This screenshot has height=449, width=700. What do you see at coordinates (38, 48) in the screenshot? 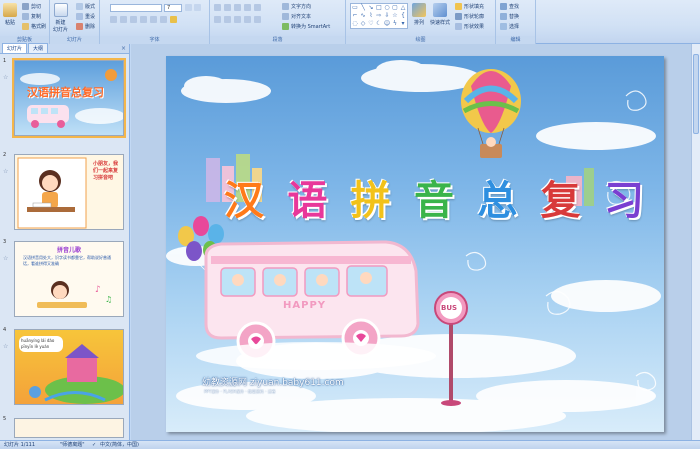
I see `tab-outline: 大纲` at bounding box center [38, 48].